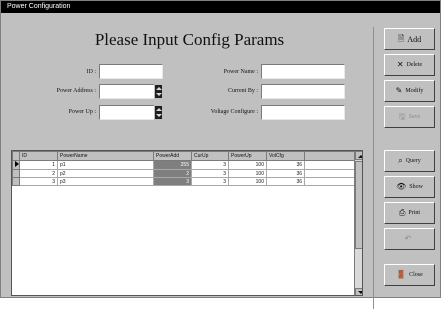 Image resolution: width=441 pixels, height=309 pixels. Describe the element at coordinates (409, 65) in the screenshot. I see `delete-button: ✕ Delete` at that location.